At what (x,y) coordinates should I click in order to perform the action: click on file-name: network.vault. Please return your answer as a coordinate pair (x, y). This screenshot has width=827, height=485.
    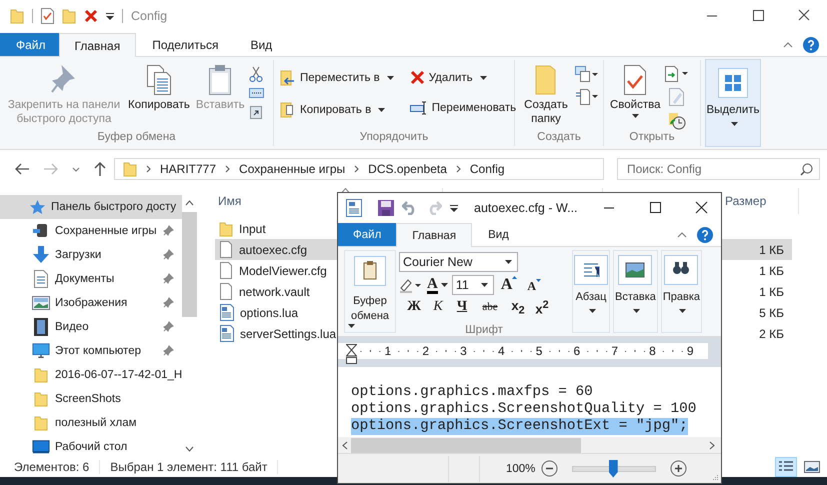
    Looking at the image, I should click on (274, 291).